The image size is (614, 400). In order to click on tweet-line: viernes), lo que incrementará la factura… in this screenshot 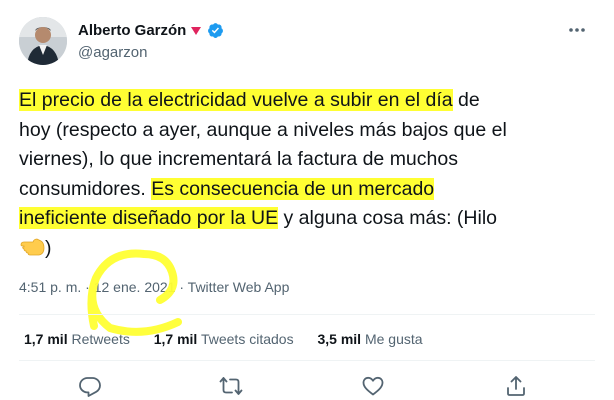, I will do `click(238, 159)`.